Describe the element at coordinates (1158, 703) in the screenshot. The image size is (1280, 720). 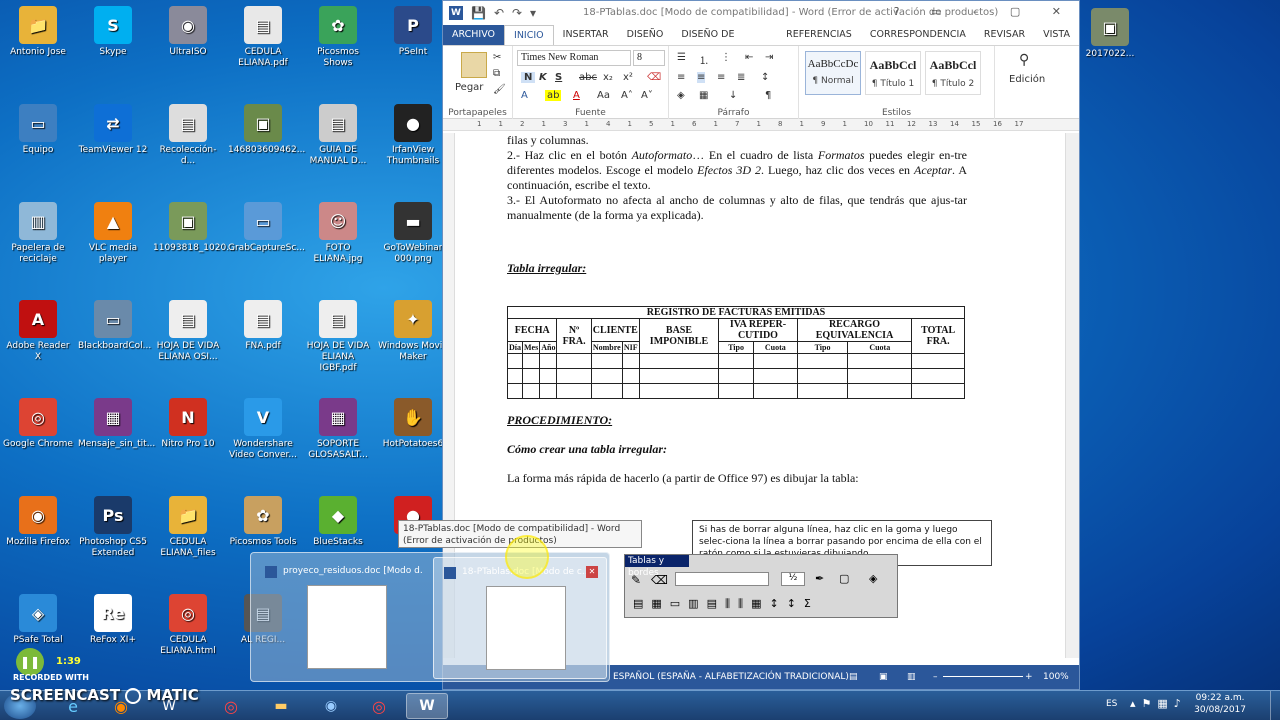
I see `tray-icons: ▴⚑▦♪` at that location.